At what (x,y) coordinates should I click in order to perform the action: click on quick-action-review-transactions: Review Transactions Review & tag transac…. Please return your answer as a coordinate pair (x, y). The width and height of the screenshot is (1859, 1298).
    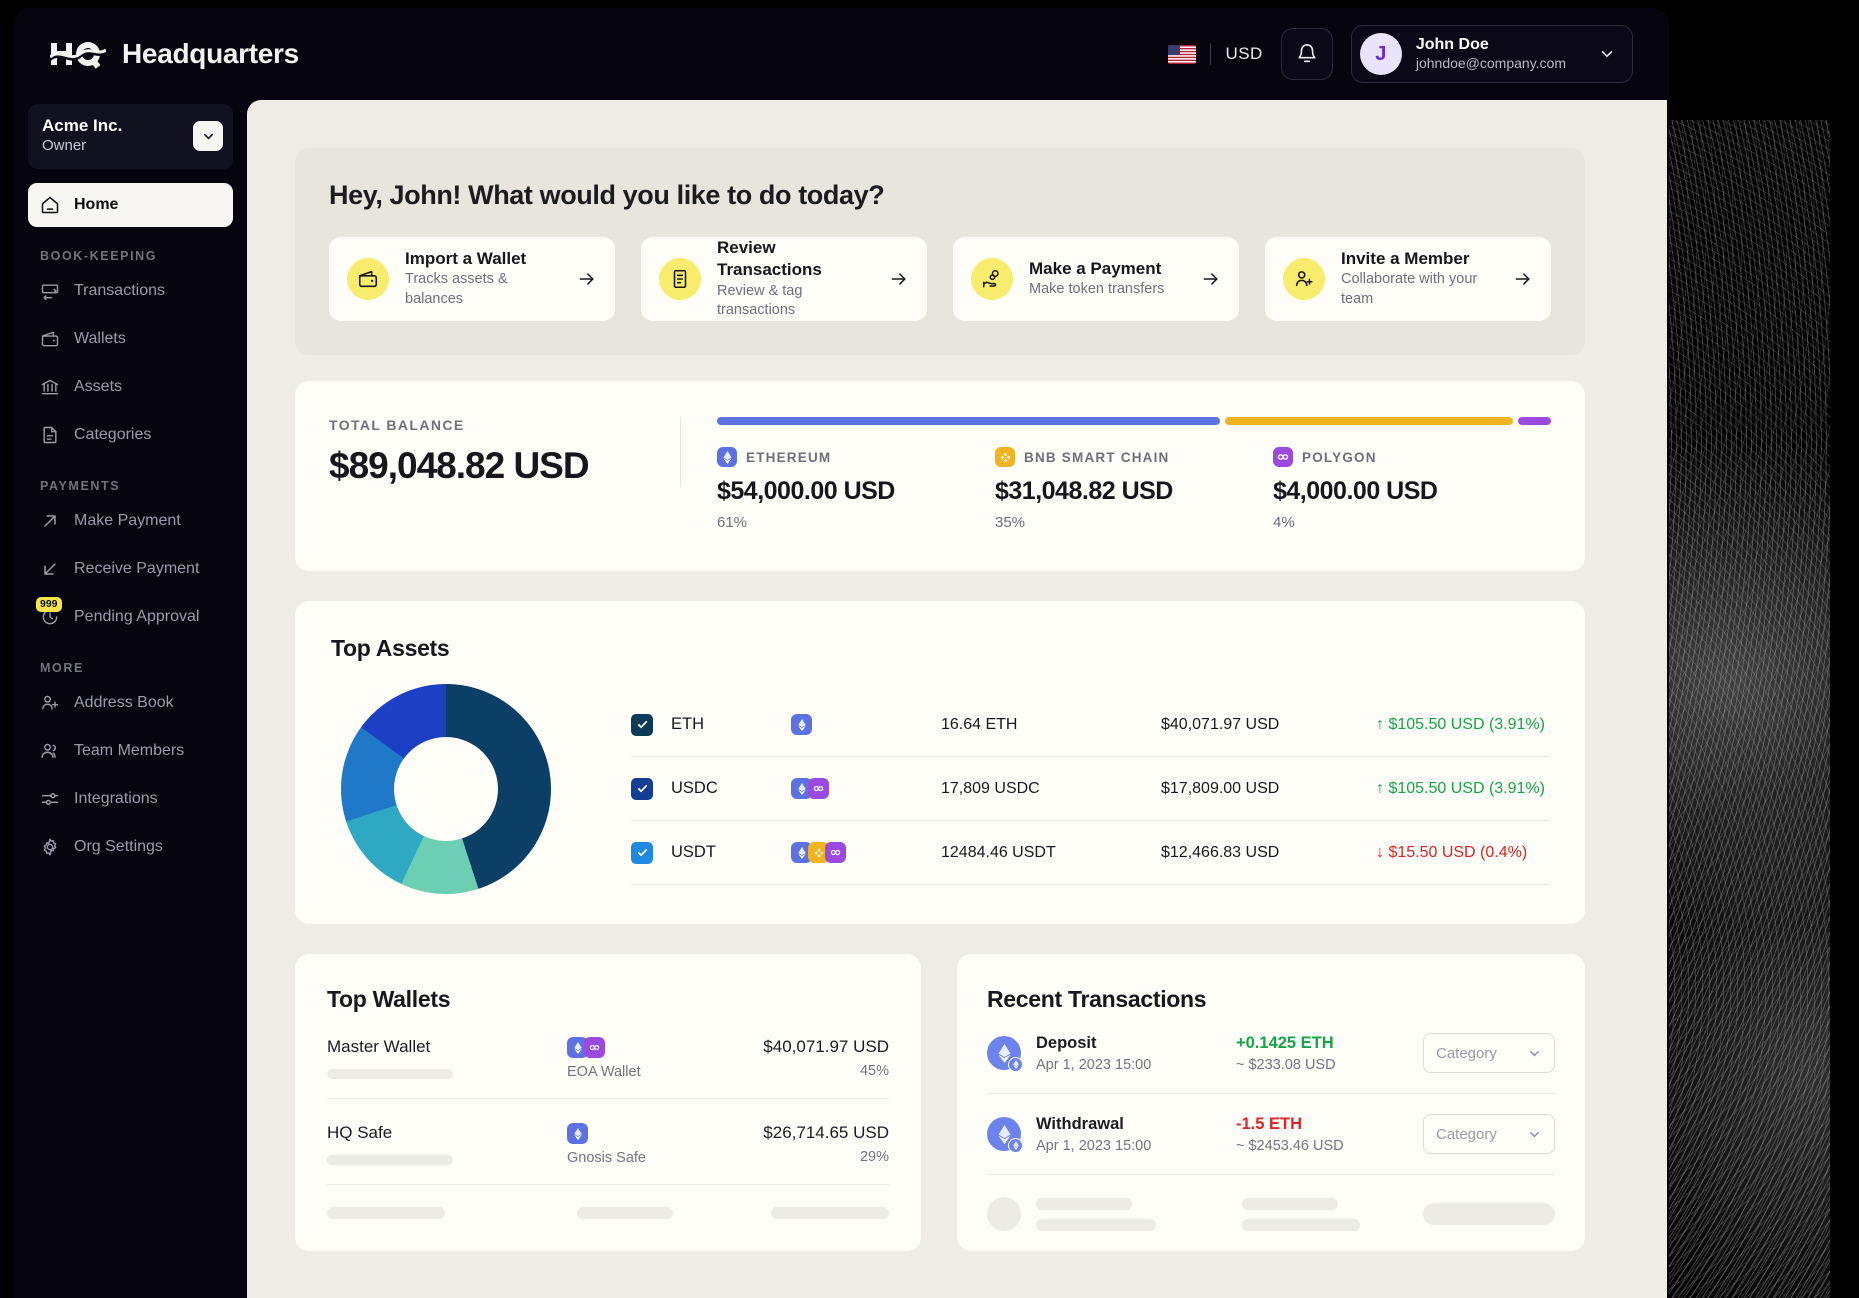
    Looking at the image, I should click on (784, 279).